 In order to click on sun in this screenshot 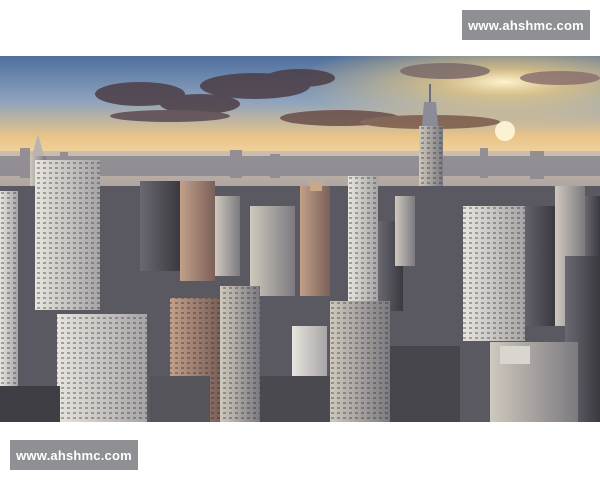, I will do `click(505, 131)`.